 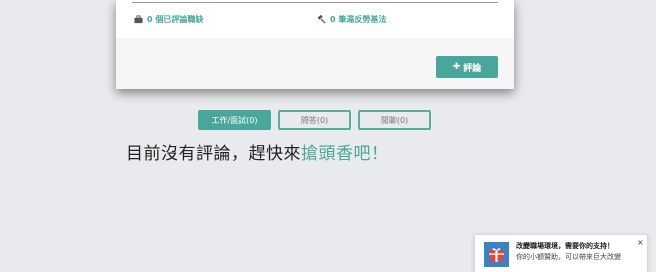 I want to click on tab-work-interview: 工作/面試(0), so click(x=234, y=120).